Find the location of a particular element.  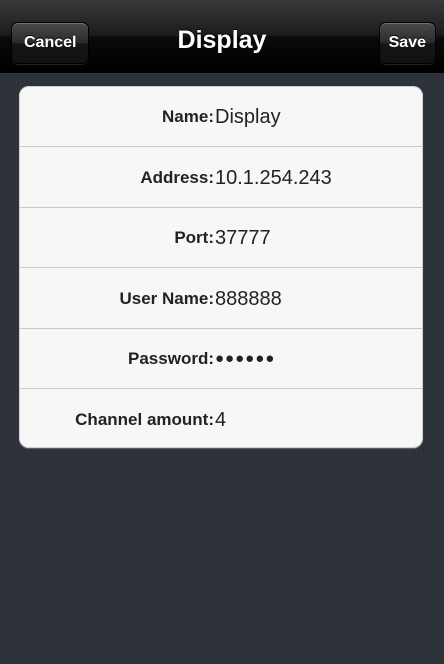

navigation-bar: Display Cancel Save is located at coordinates (222, 36).